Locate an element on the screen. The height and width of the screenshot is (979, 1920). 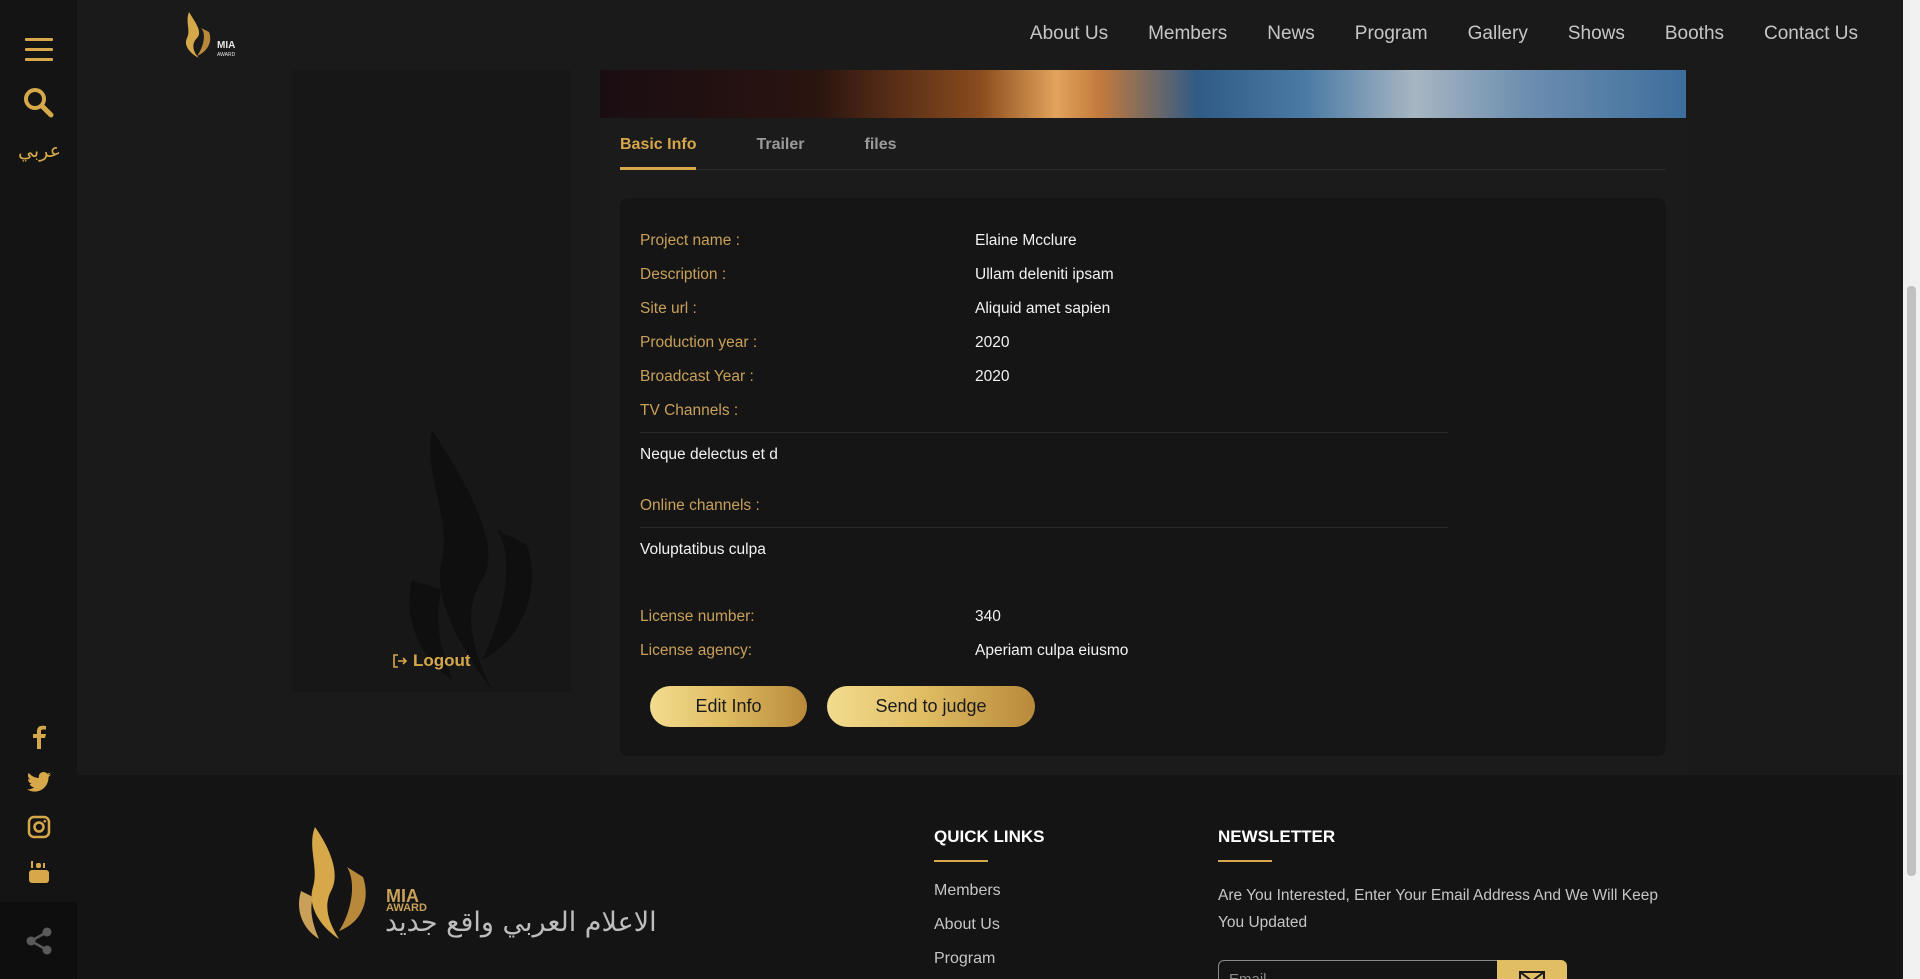
nav-members: Members is located at coordinates (1187, 34).